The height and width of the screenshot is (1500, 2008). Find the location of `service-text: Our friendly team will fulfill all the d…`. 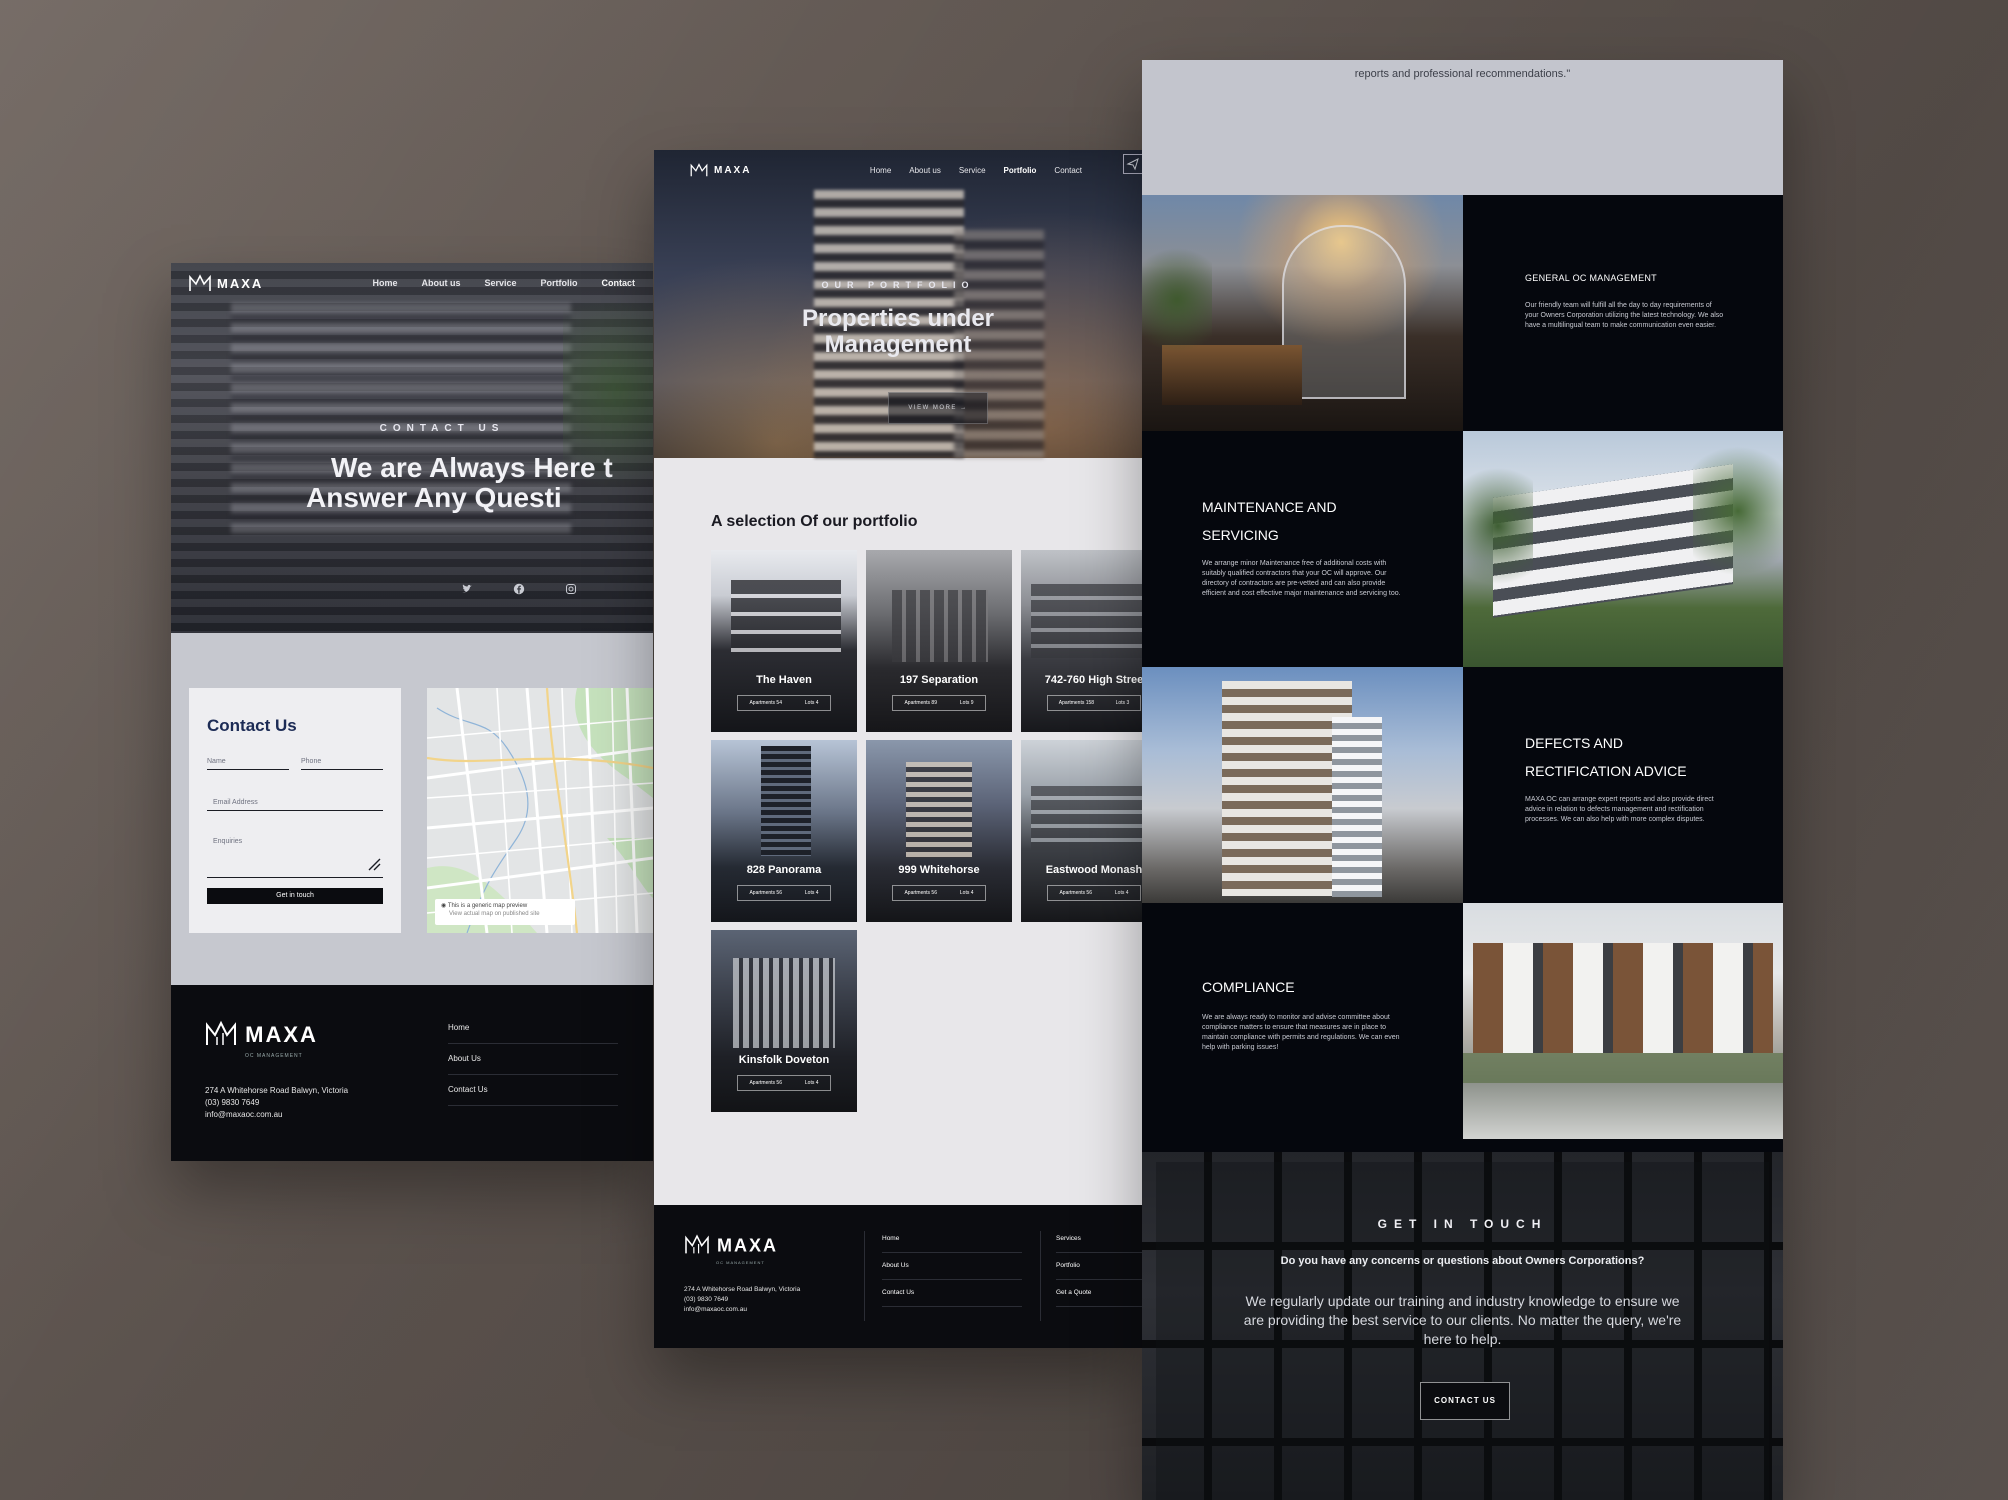

service-text: Our friendly team will fulfill all the d… is located at coordinates (1624, 315).